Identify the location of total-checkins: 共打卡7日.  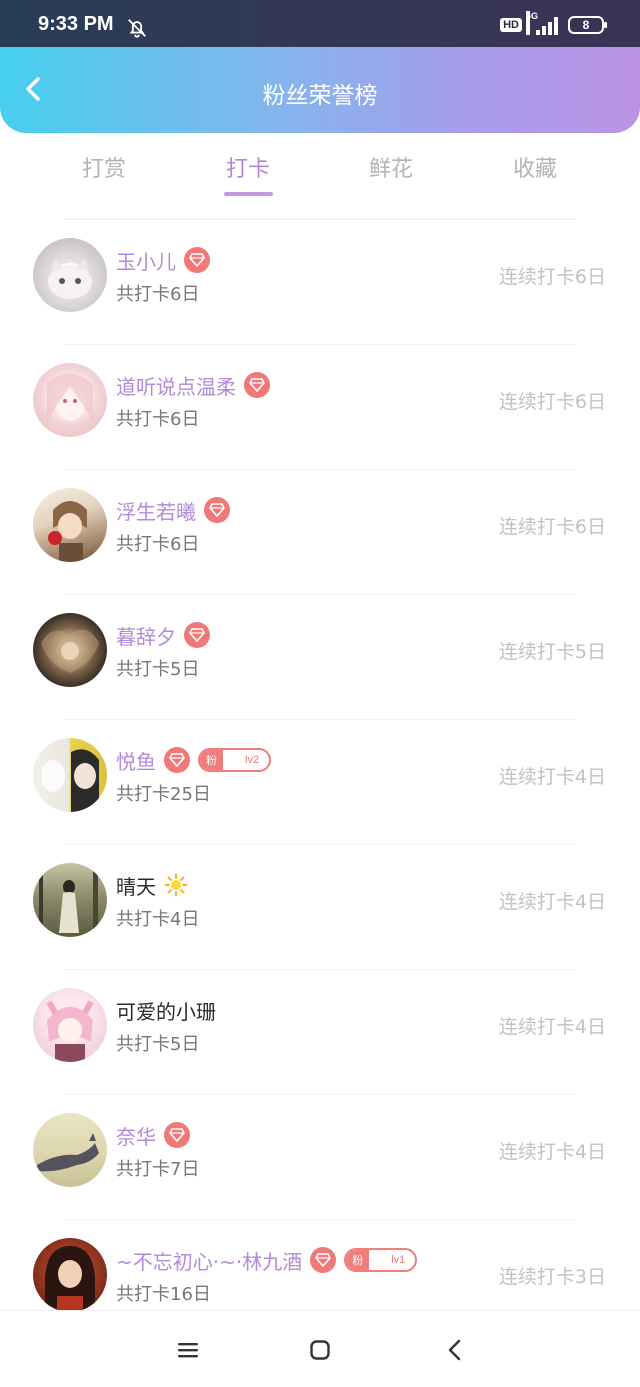
(158, 1169).